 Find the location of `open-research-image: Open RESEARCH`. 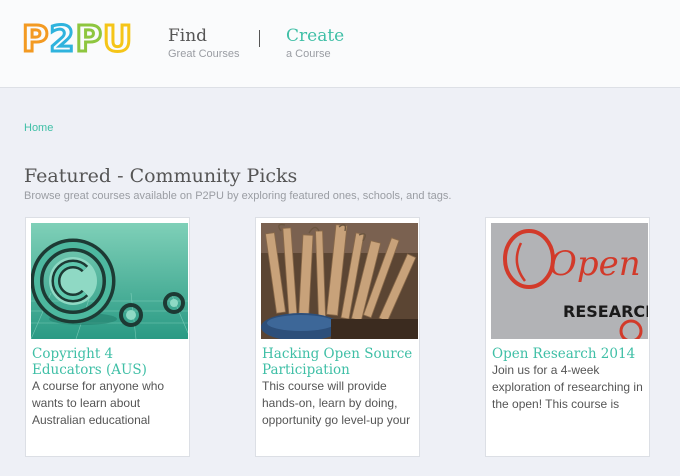

open-research-image: Open RESEARCH is located at coordinates (569, 281).